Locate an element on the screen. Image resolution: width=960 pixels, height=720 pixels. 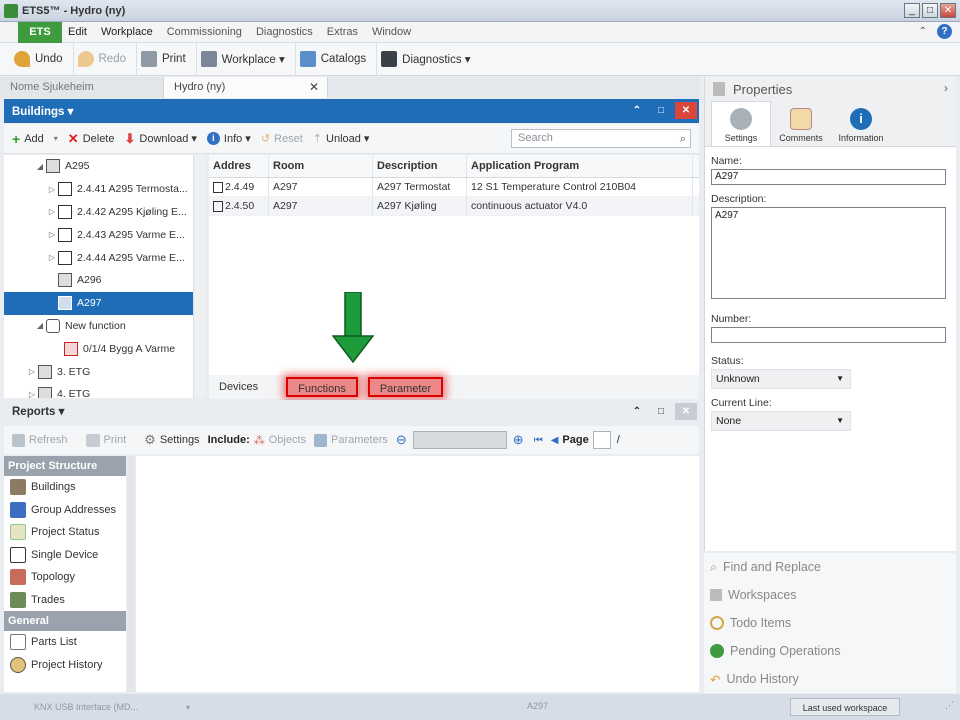
previous-page-icon: ◀ is located at coordinates (555, 440).